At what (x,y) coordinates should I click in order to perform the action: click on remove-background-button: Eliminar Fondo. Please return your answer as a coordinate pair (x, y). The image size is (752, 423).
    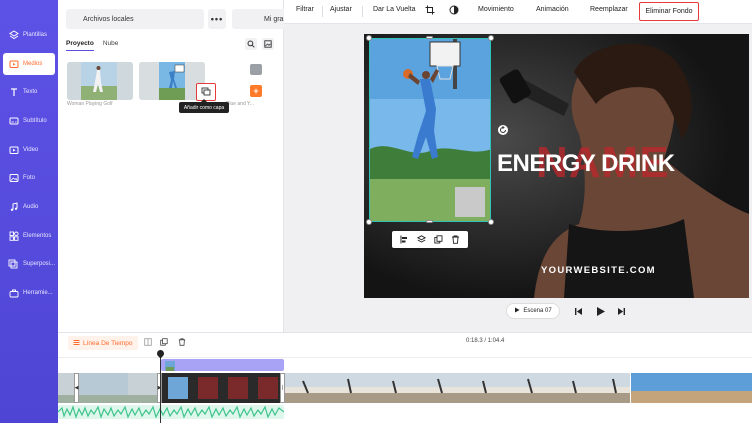
    Looking at the image, I should click on (669, 11).